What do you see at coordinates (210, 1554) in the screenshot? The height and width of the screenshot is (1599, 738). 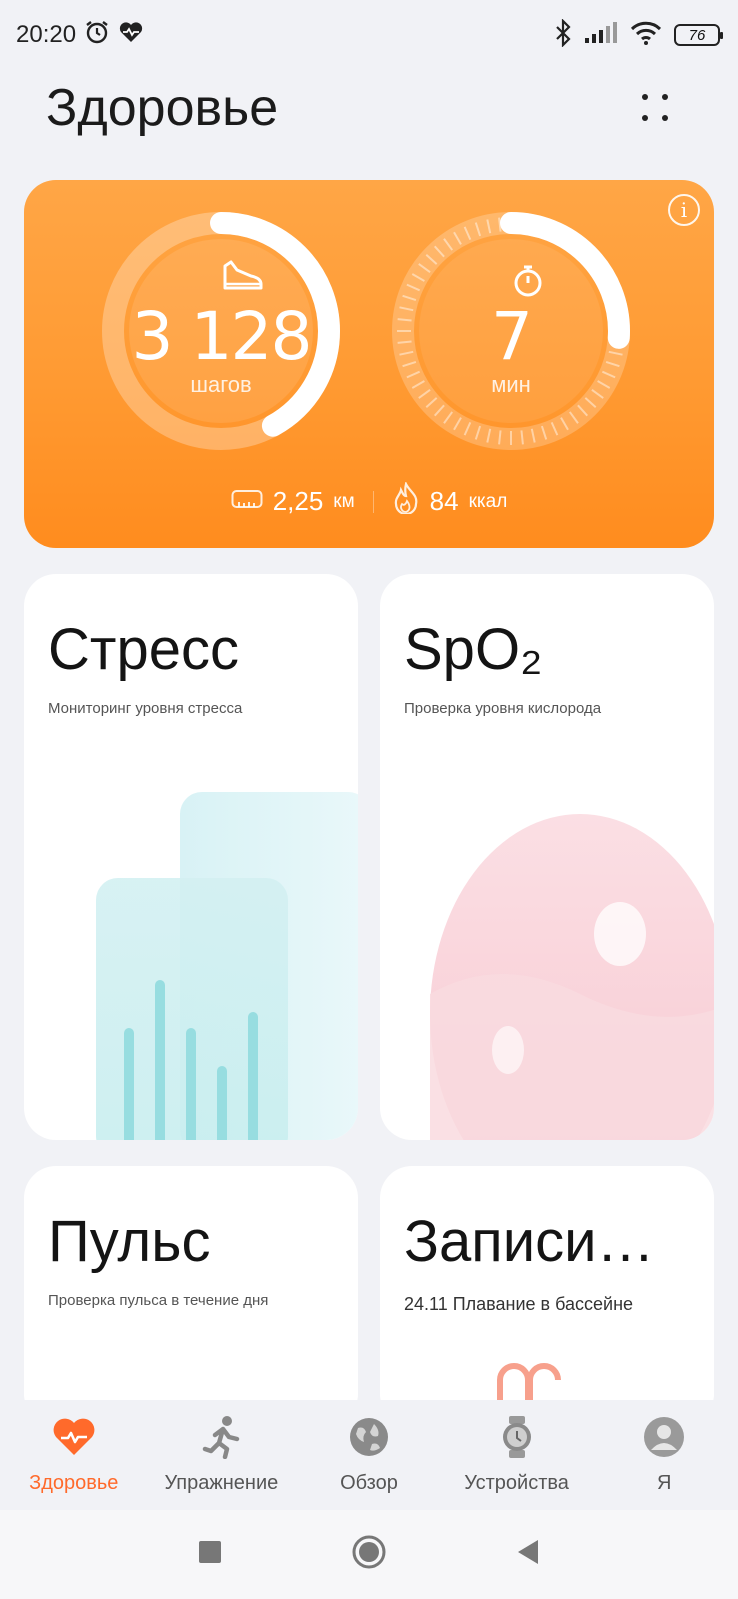 I see `recent-apps-button` at bounding box center [210, 1554].